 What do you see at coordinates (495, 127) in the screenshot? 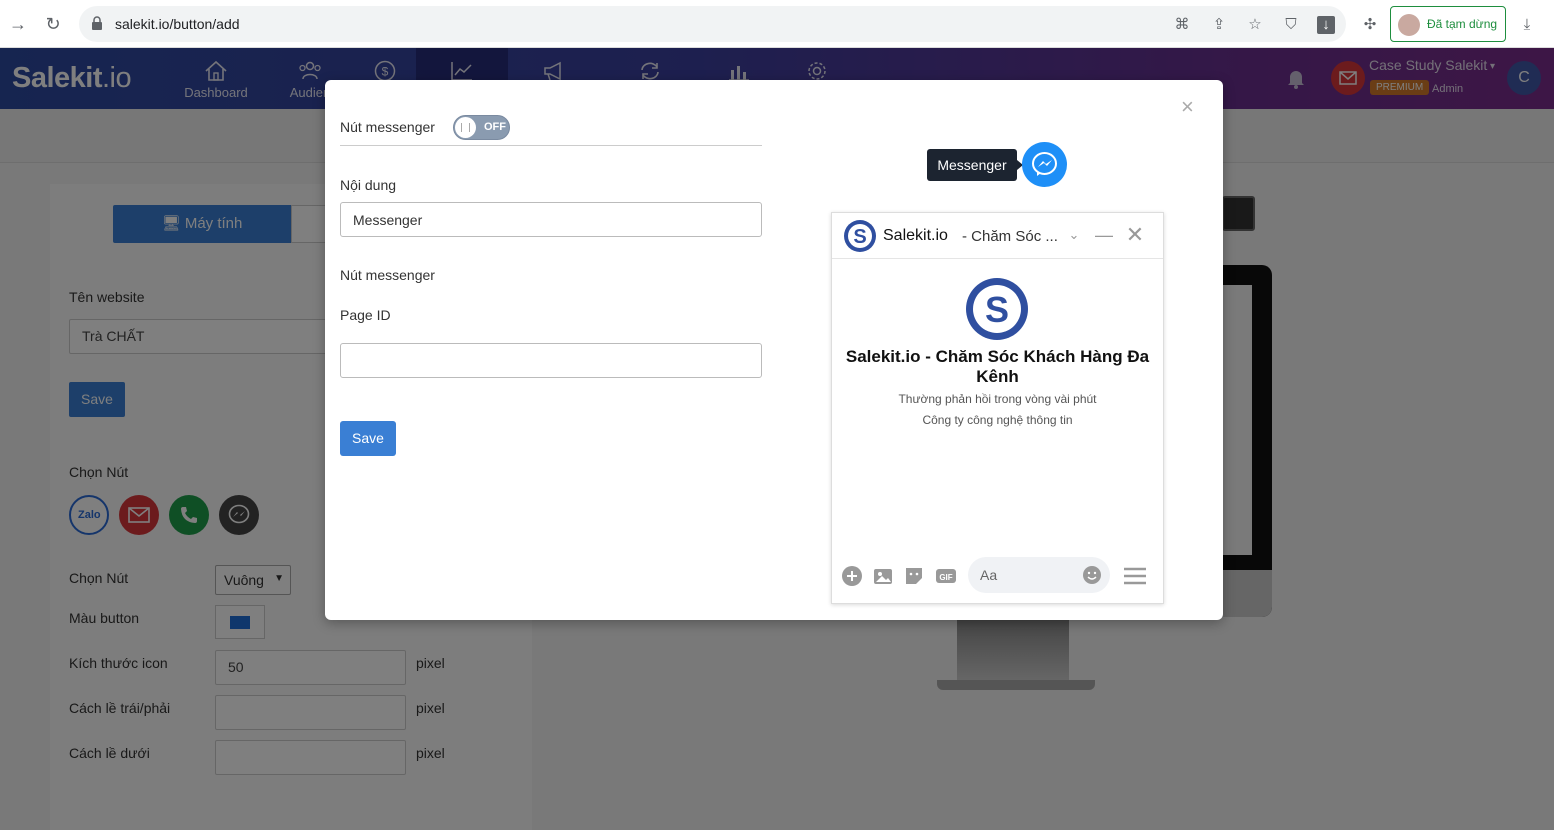
I see `toggle-state: OFF` at bounding box center [495, 127].